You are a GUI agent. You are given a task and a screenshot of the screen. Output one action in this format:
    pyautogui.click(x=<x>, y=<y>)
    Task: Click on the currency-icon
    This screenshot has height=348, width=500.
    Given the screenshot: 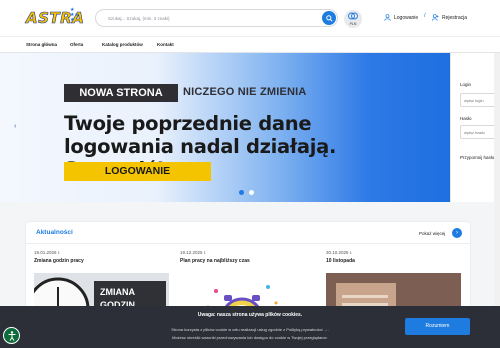 What is the action you would take?
    pyautogui.click(x=353, y=16)
    